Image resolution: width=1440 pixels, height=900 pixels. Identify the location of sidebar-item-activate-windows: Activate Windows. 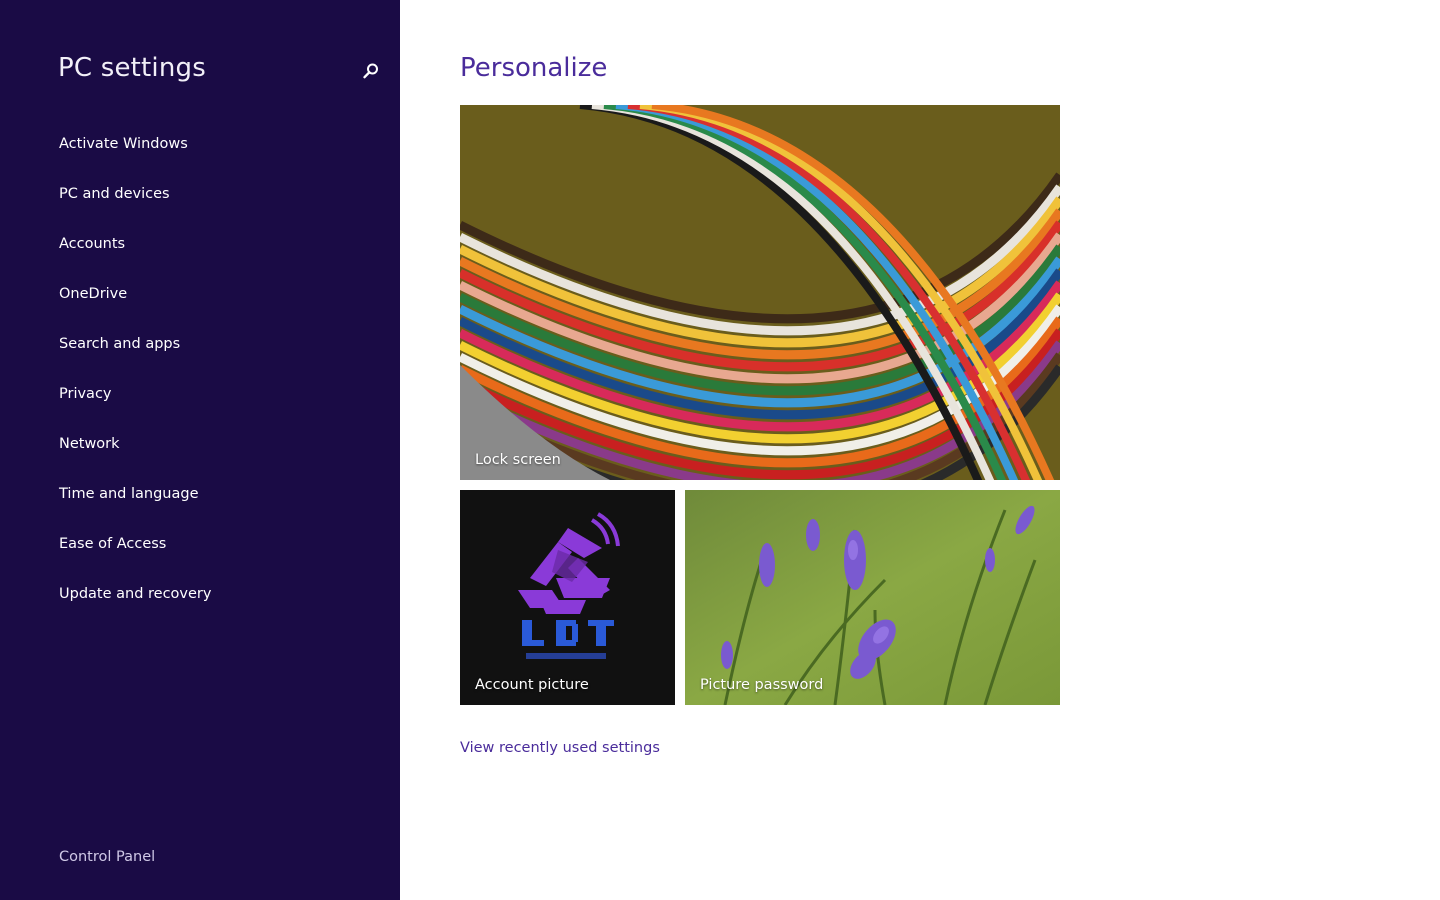
(135, 155).